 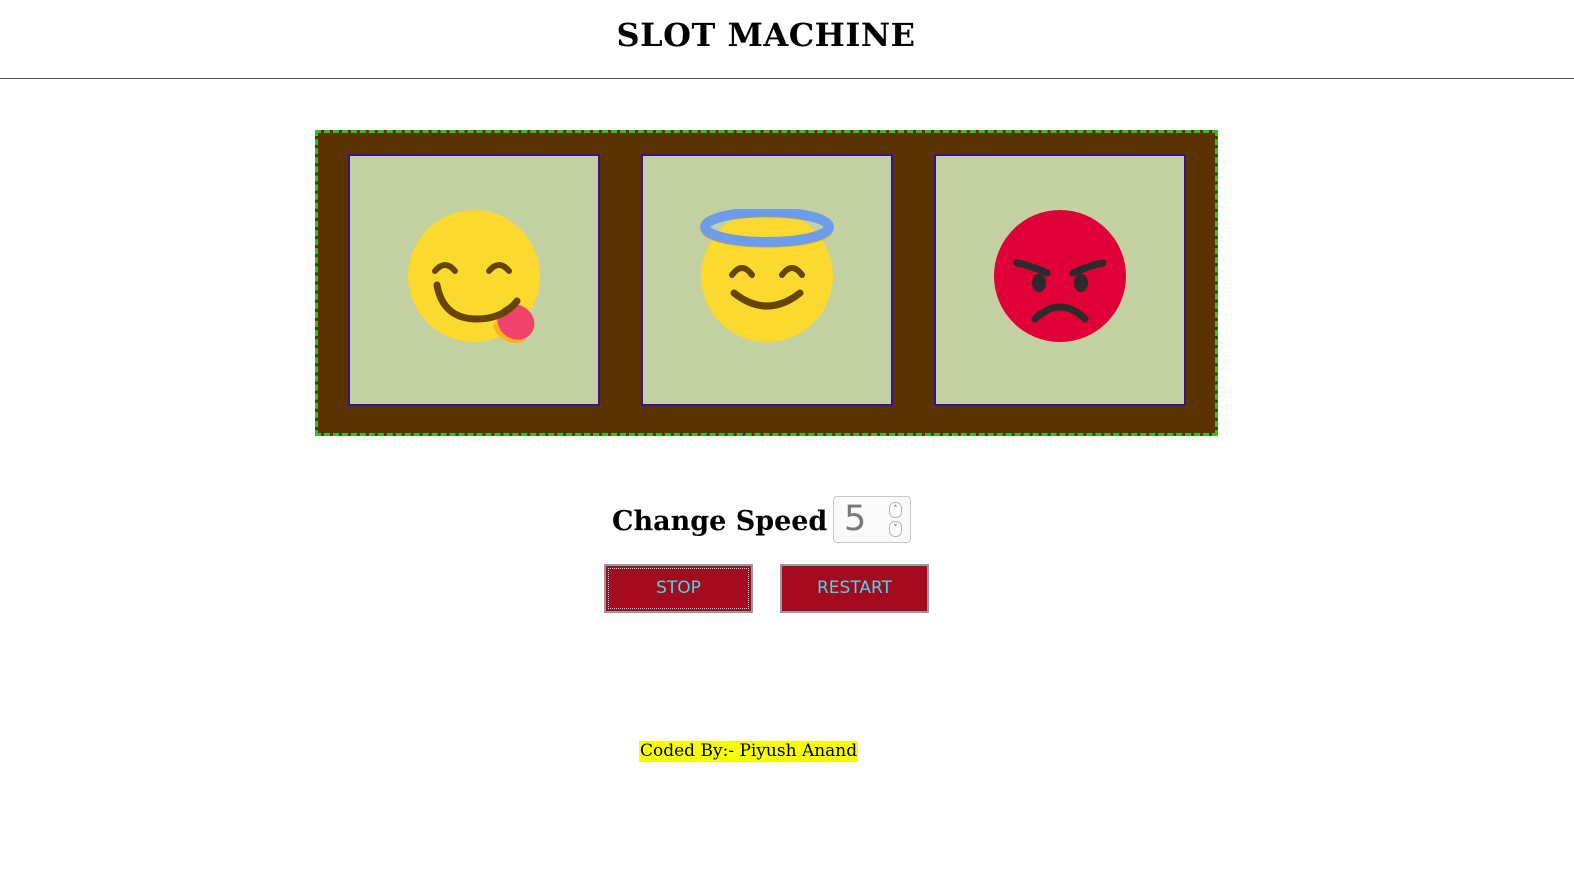 I want to click on stop-button: STOP, so click(x=678, y=588).